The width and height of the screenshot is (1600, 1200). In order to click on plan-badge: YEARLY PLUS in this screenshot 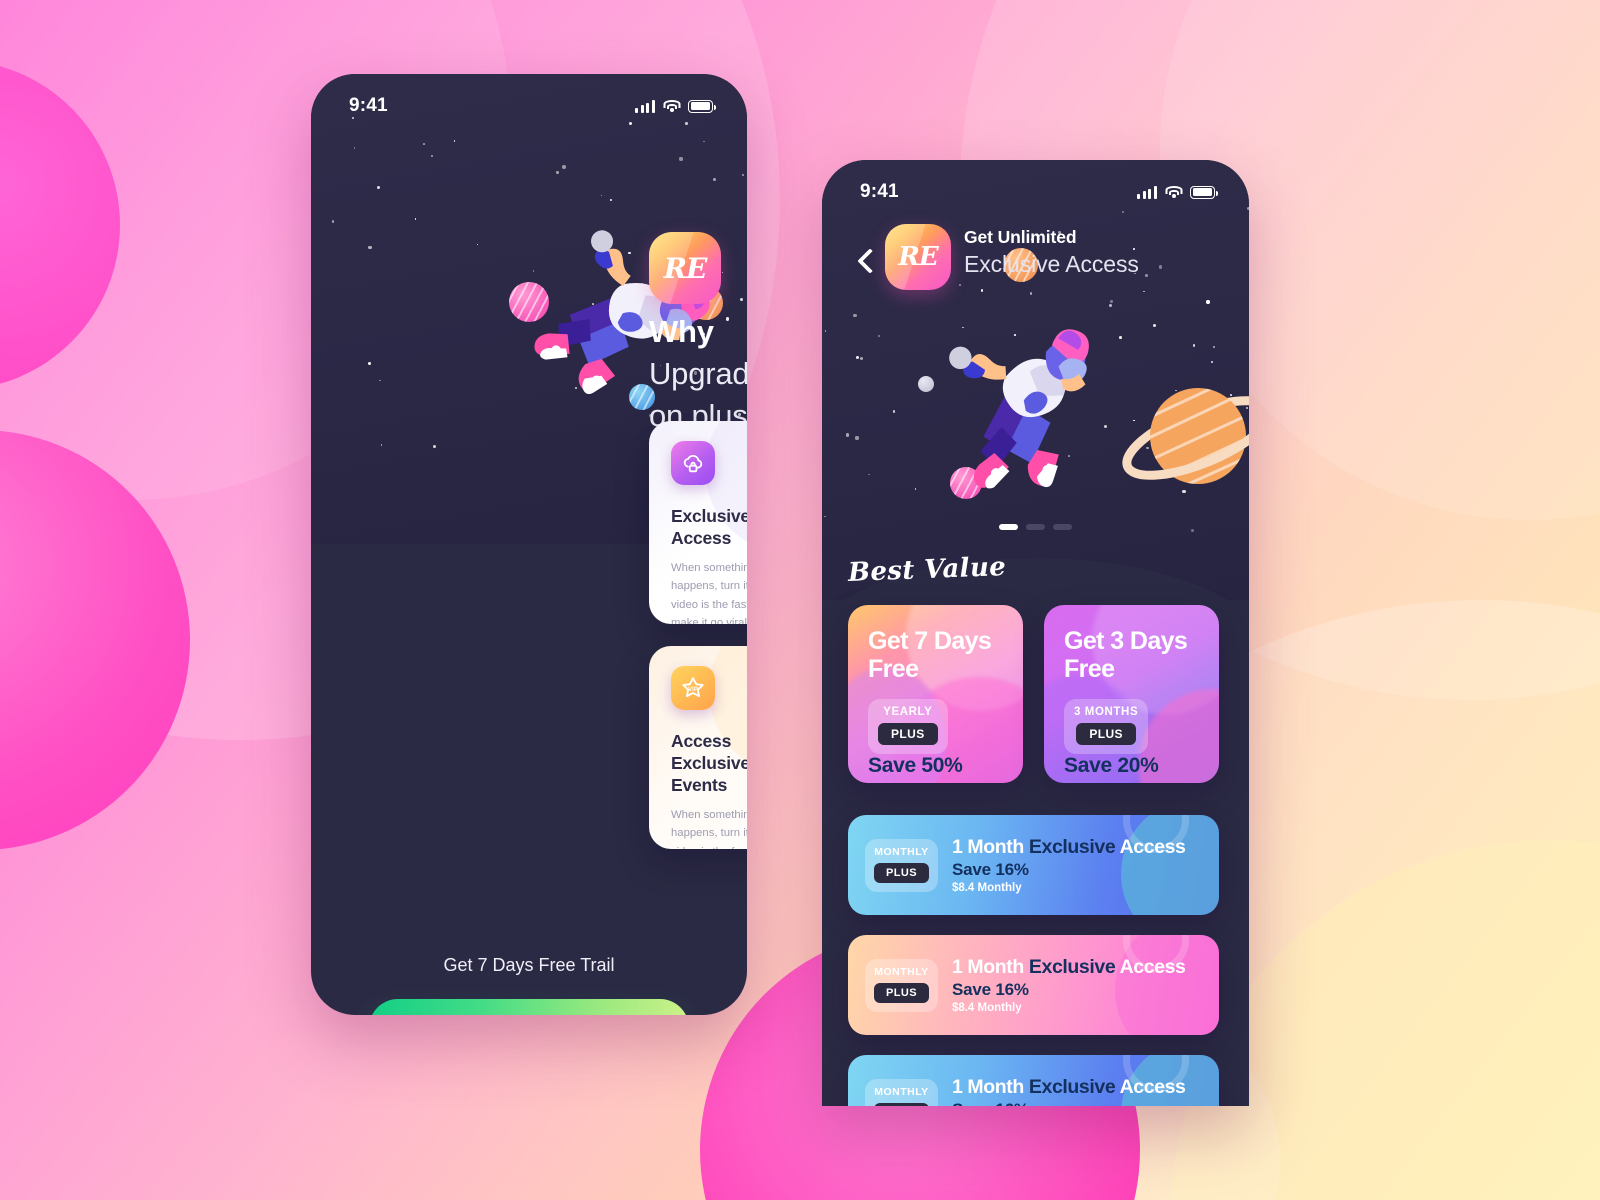, I will do `click(908, 726)`.